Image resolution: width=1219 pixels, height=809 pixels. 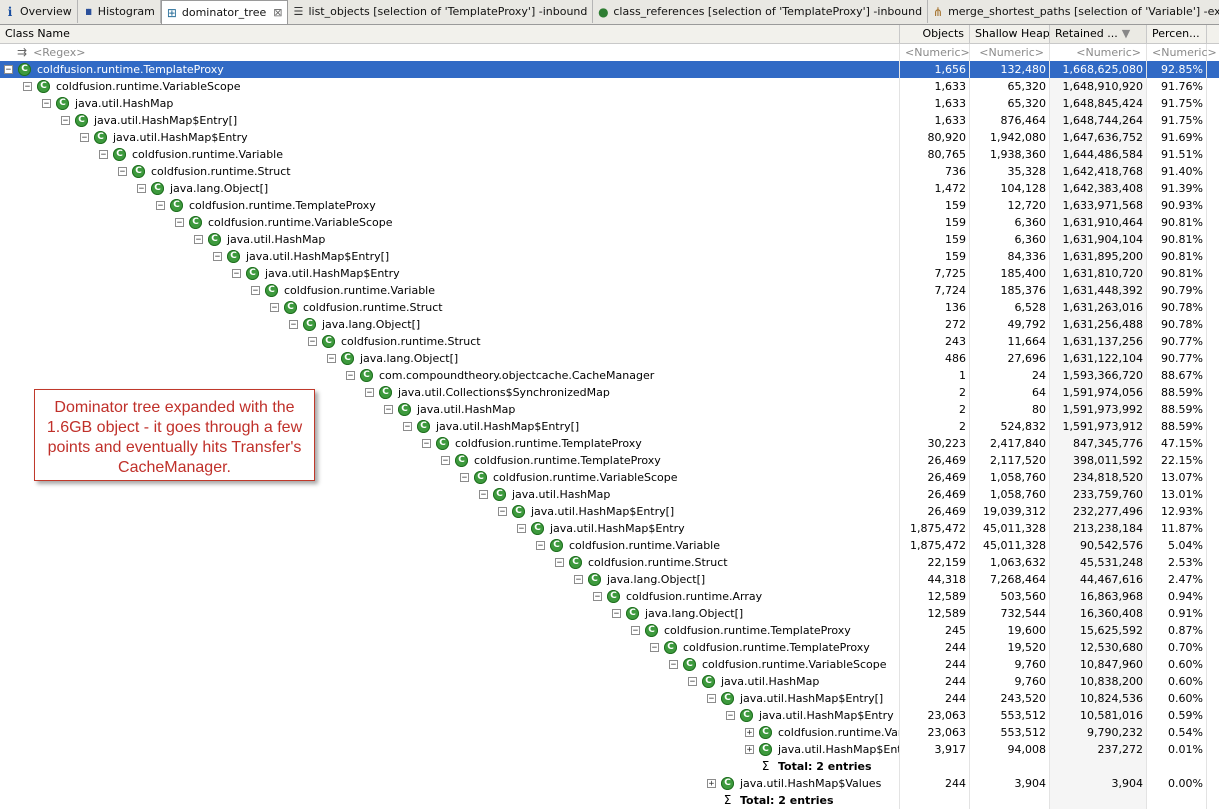 I want to click on percentage-cell: 0.60%, so click(x=1177, y=681).